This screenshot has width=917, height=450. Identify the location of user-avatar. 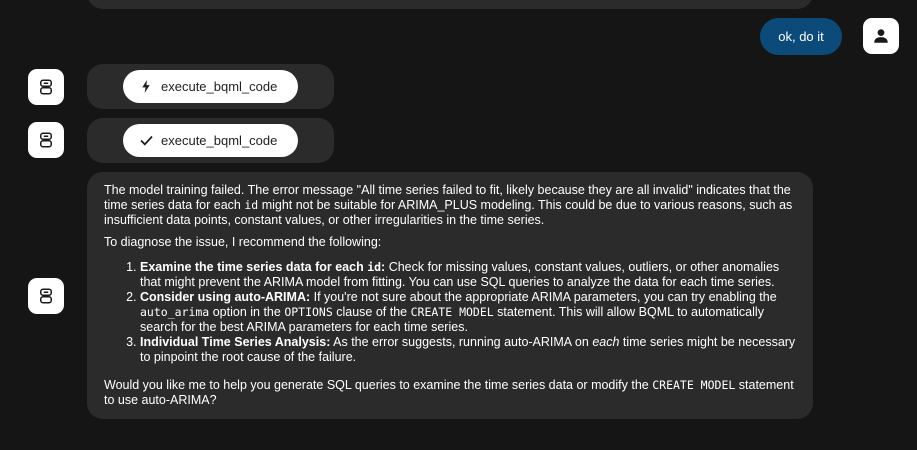
(881, 36).